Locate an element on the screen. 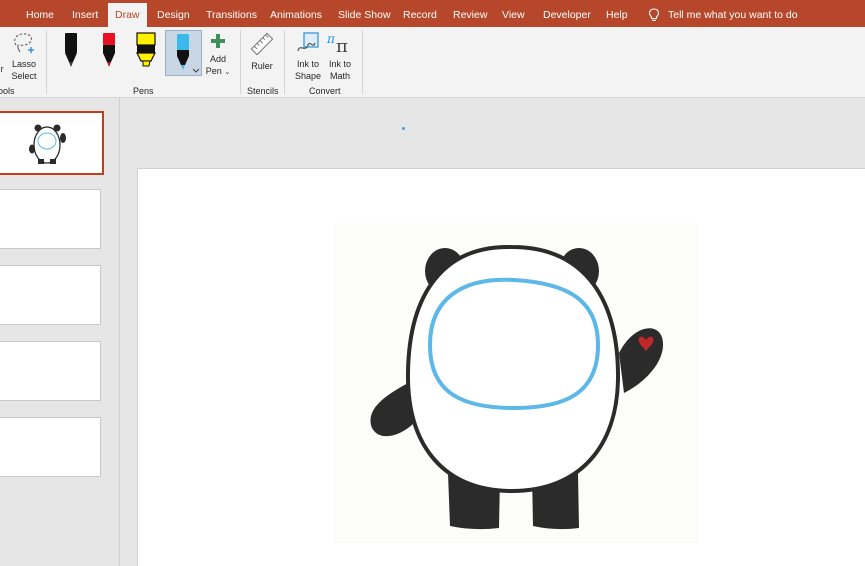 The image size is (865, 566). face-outline is located at coordinates (514, 344).